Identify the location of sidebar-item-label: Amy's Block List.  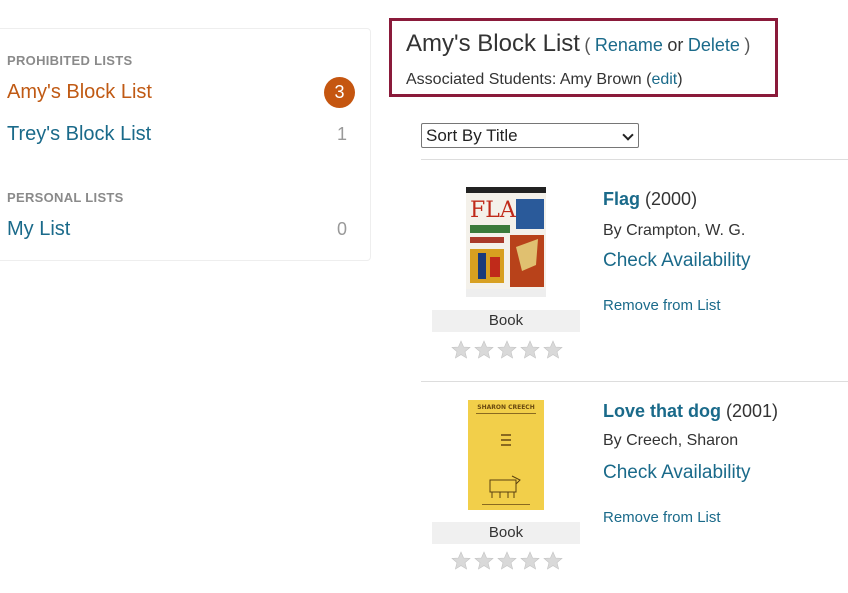
(79, 92).